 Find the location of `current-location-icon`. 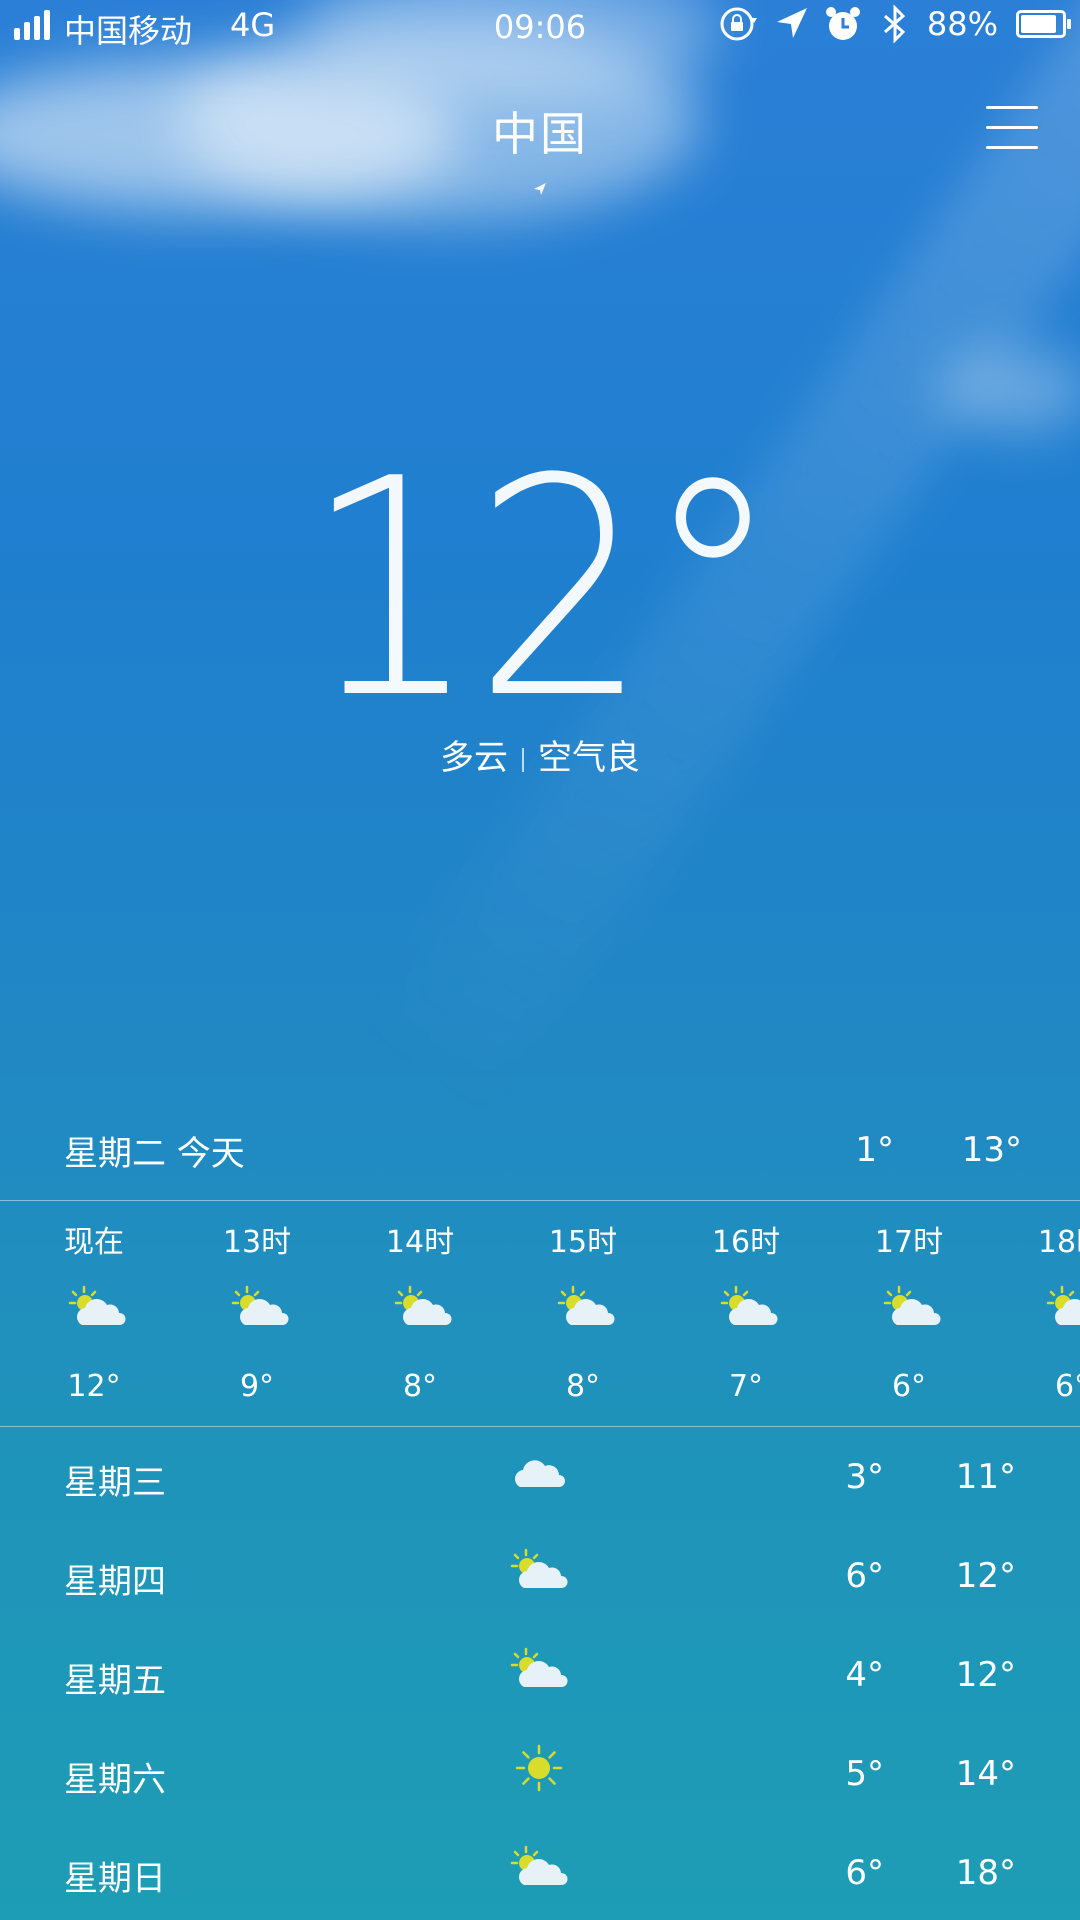

current-location-icon is located at coordinates (540, 189).